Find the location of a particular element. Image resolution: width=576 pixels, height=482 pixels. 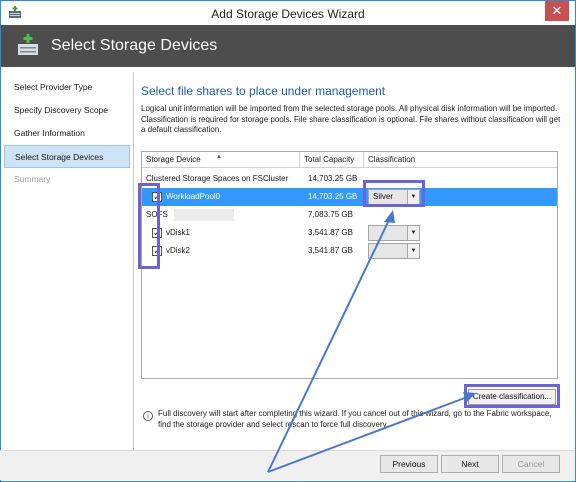

device-name: vDisk1 is located at coordinates (178, 232).